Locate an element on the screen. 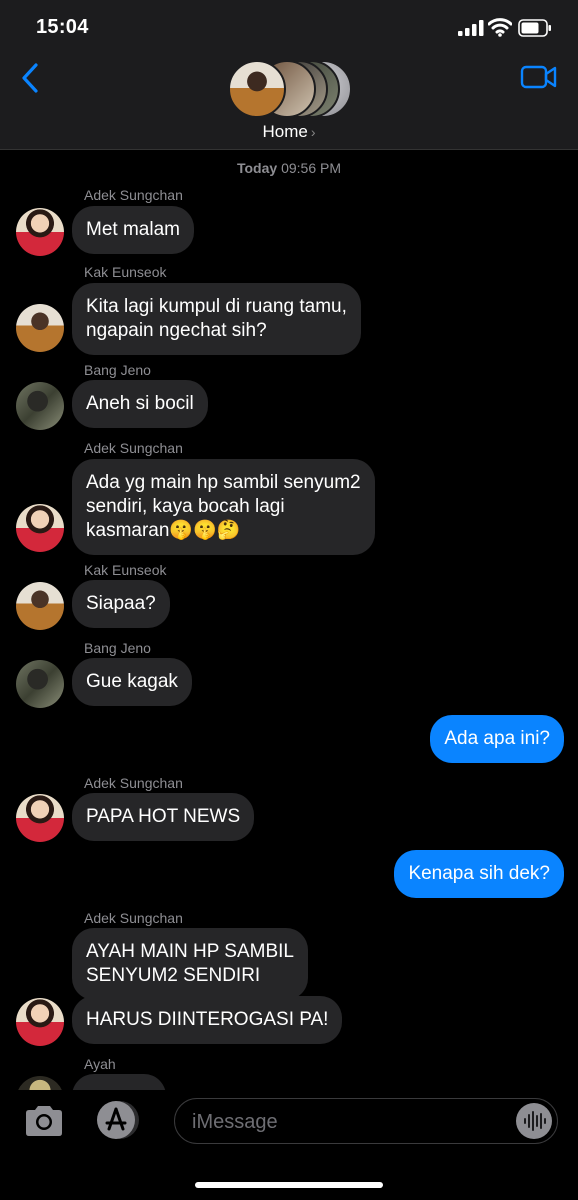 This screenshot has width=578, height=1200. chevron-left-icon is located at coordinates (30, 78).